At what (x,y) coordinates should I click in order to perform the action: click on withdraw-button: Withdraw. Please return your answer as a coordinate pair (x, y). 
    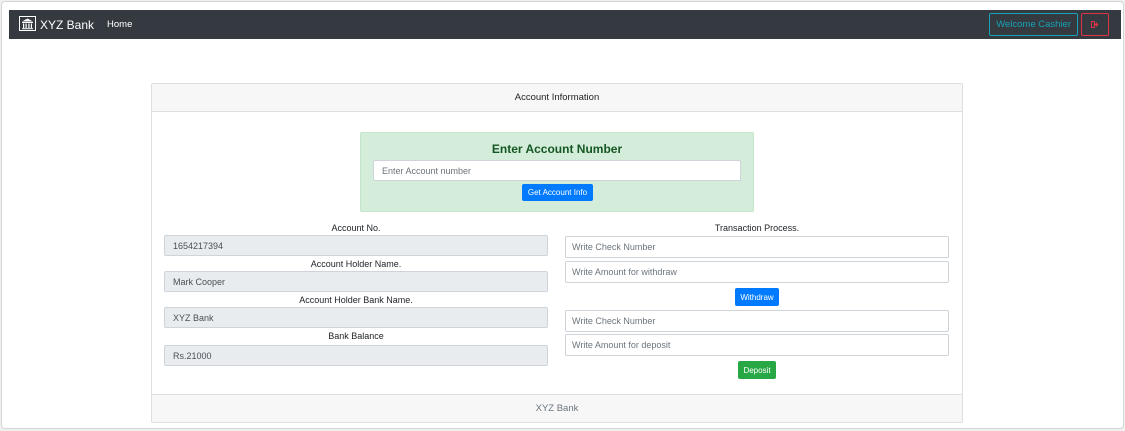
    Looking at the image, I should click on (757, 297).